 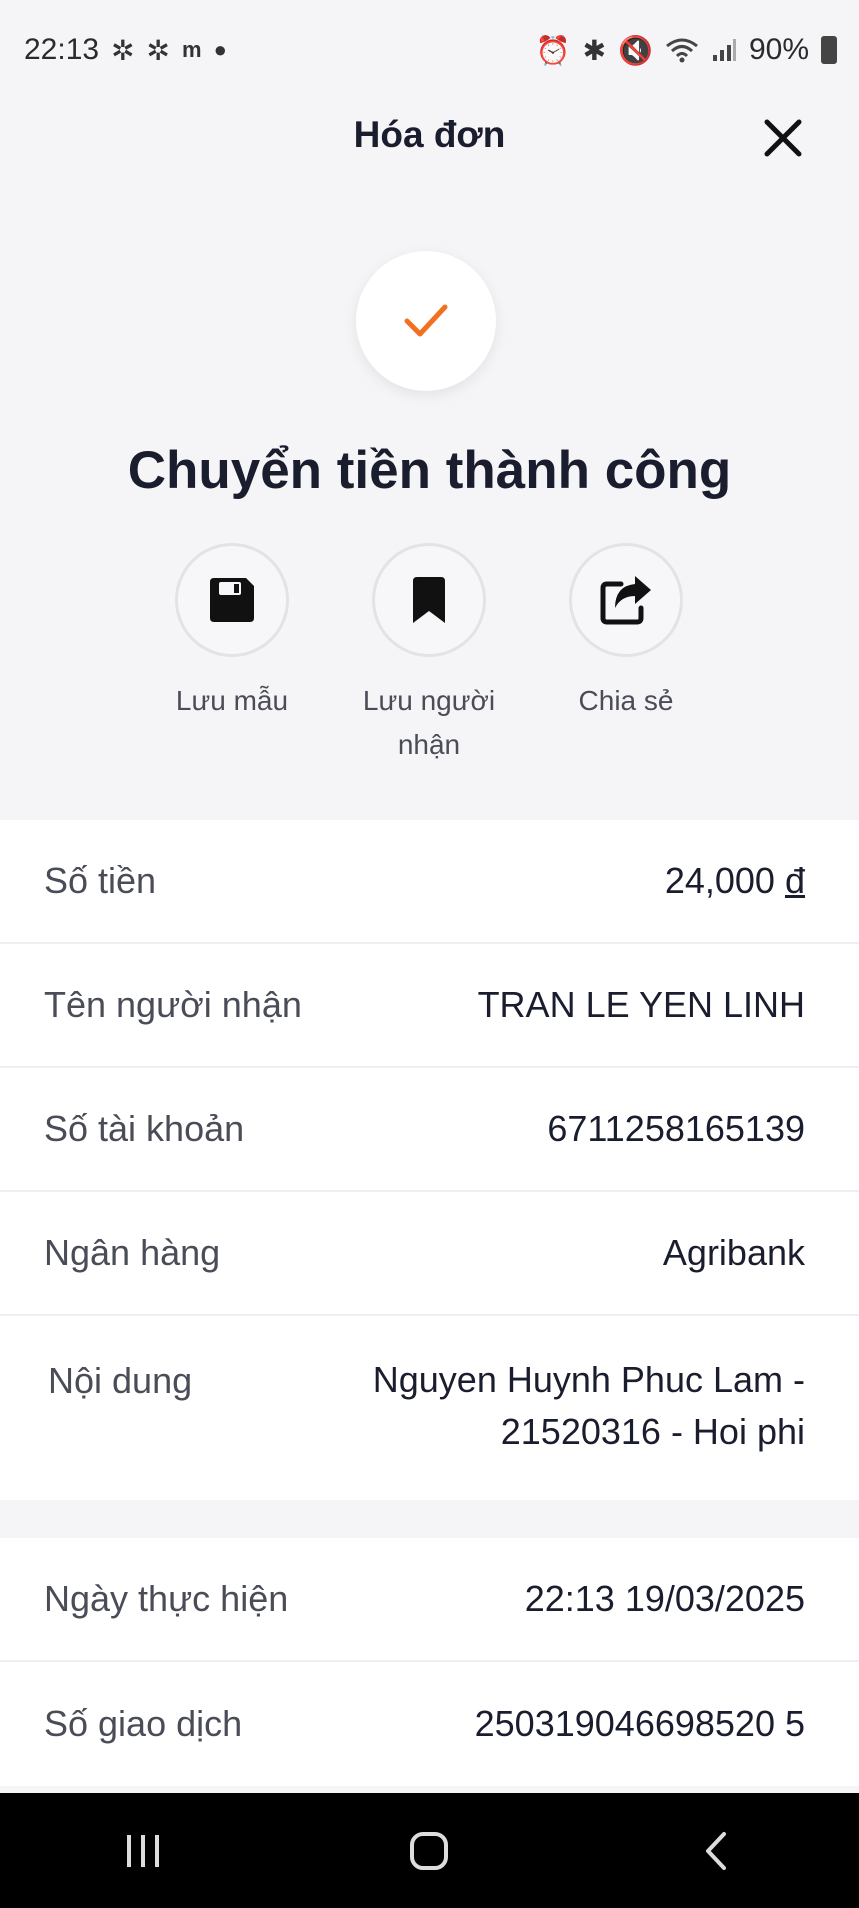 I want to click on signal-icon, so click(x=724, y=50).